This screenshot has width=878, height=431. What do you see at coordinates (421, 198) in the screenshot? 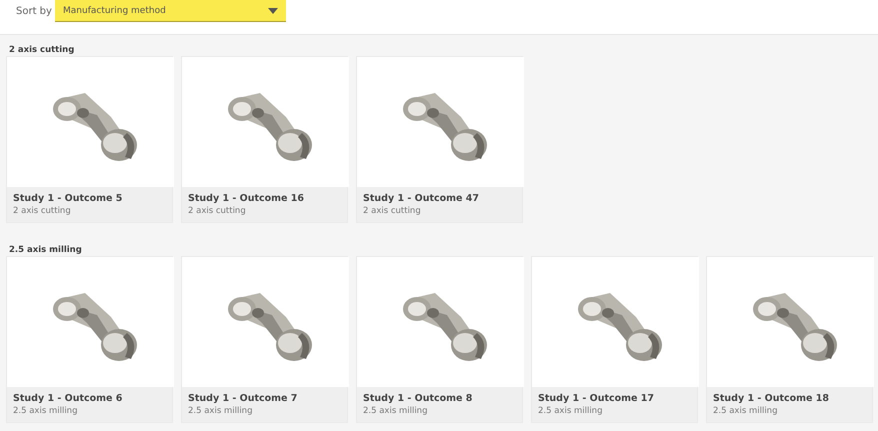
I see `card-title: Study 1 - Outcome 47` at bounding box center [421, 198].